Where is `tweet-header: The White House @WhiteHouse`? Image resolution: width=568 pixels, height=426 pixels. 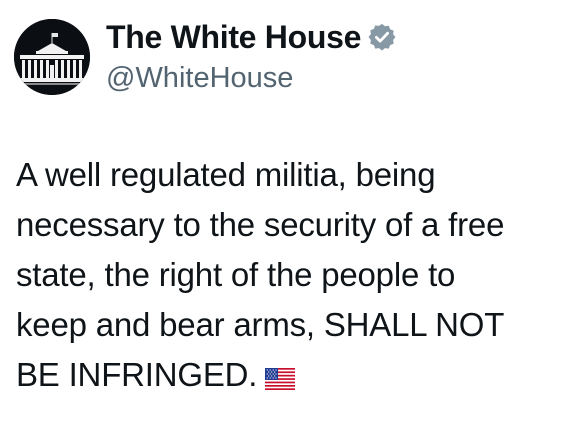
tweet-header: The White House @WhiteHouse is located at coordinates (205, 57).